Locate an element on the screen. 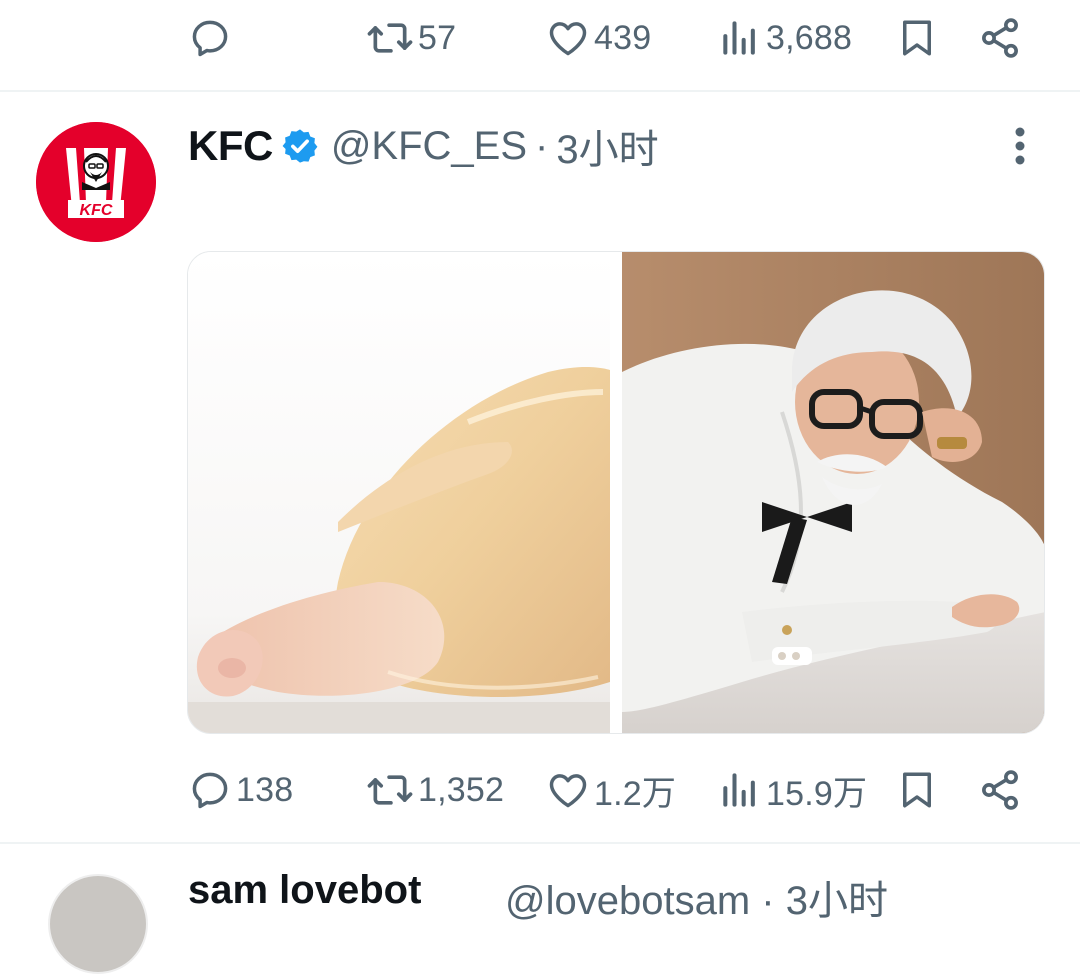  next-tweet-header: sam lovebot @lovebotsam · 3小时 is located at coordinates (540, 918).